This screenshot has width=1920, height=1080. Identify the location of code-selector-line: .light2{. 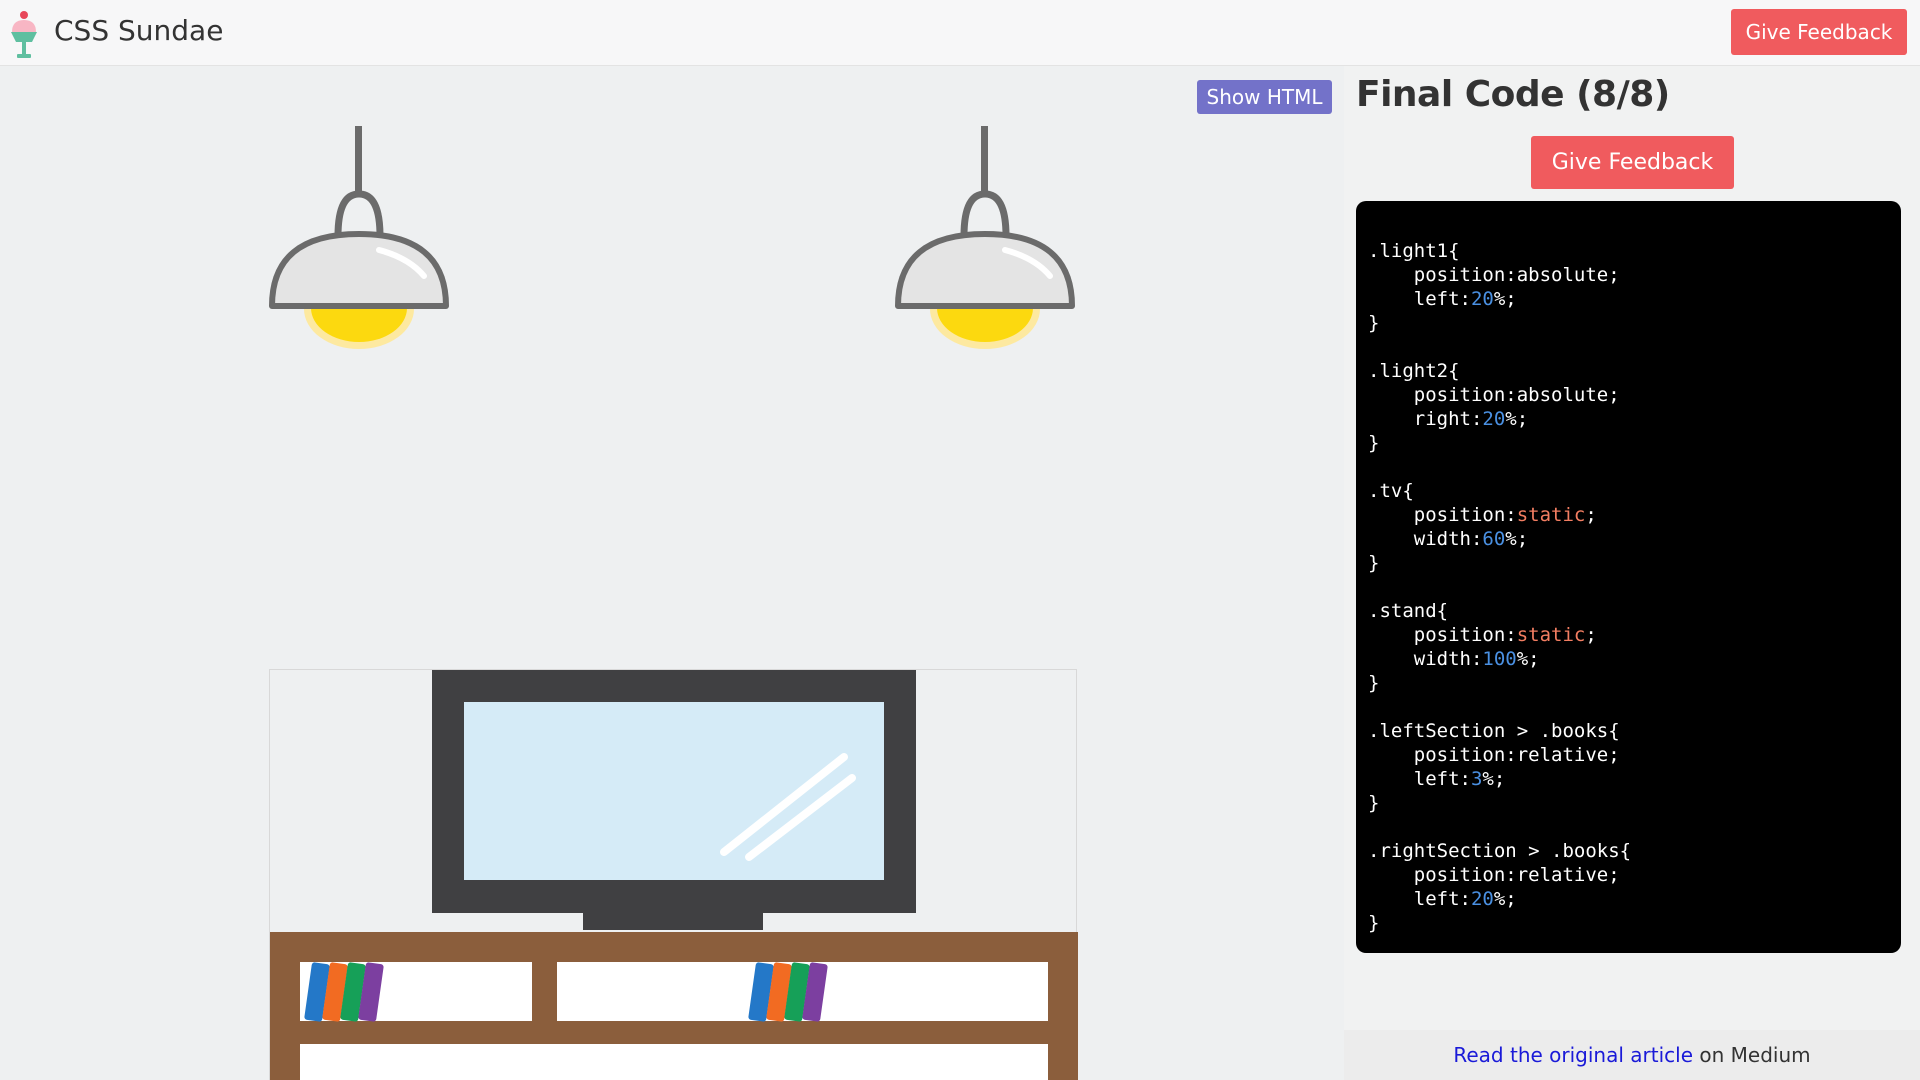
(1414, 371).